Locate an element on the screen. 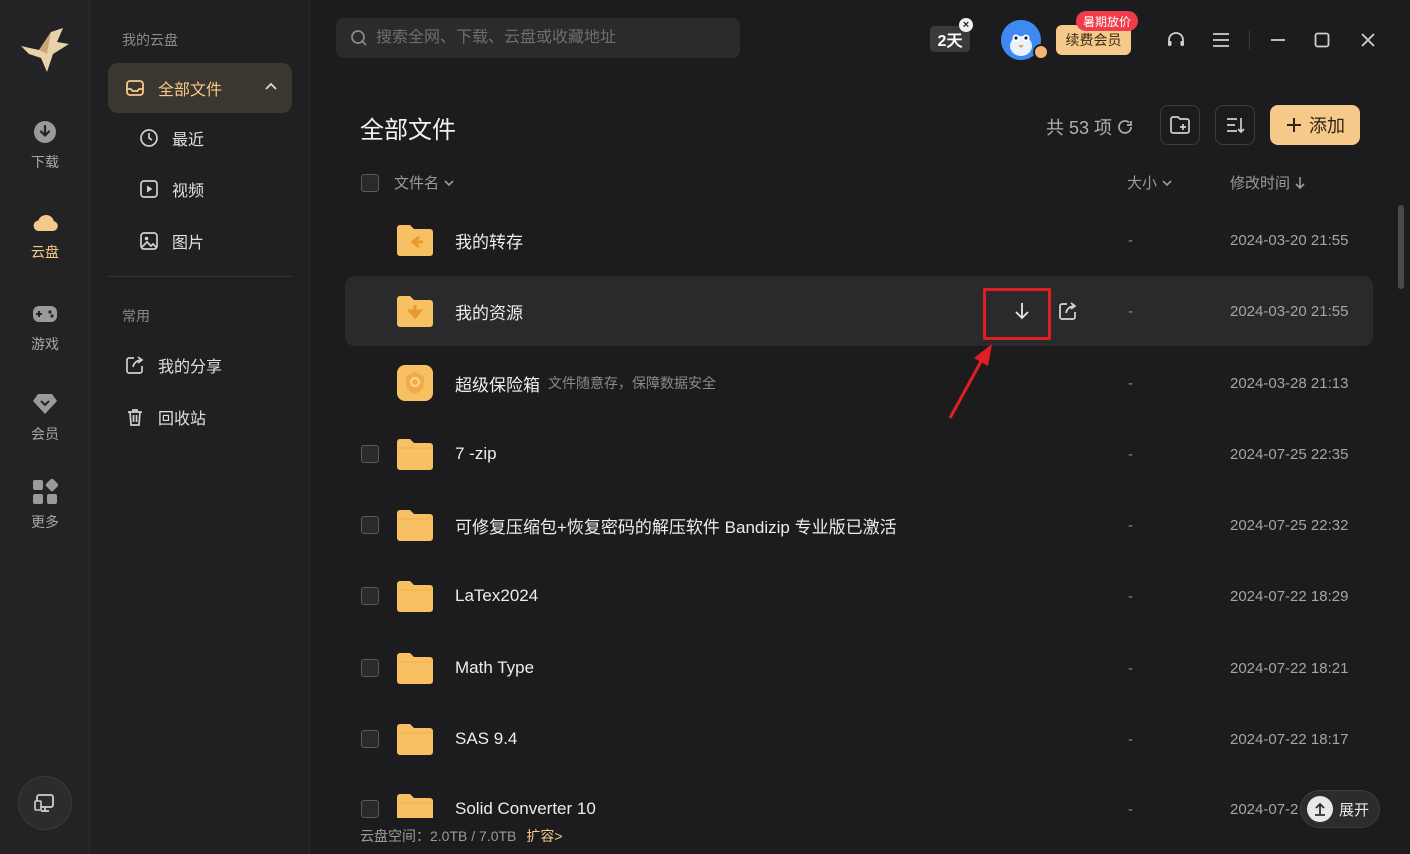  rail-label: 云盘 is located at coordinates (45, 252).